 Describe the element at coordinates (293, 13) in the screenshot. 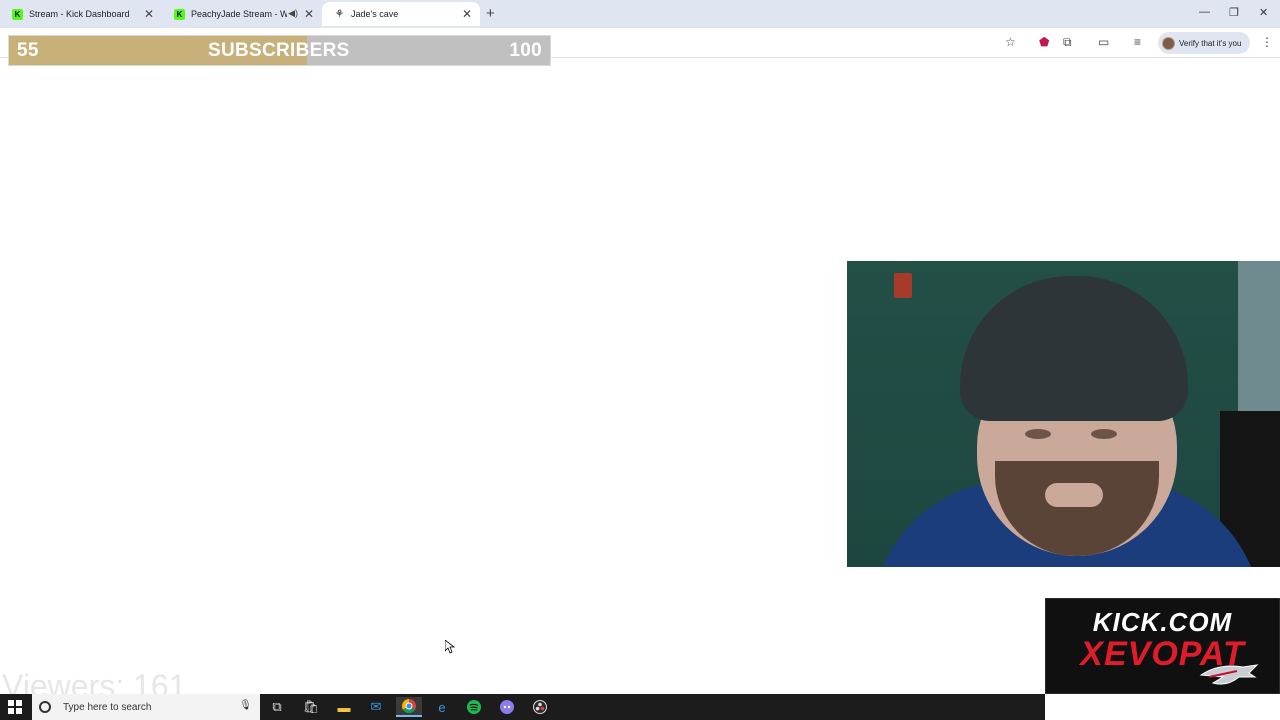

I see `speaker-icon: ◀)` at that location.